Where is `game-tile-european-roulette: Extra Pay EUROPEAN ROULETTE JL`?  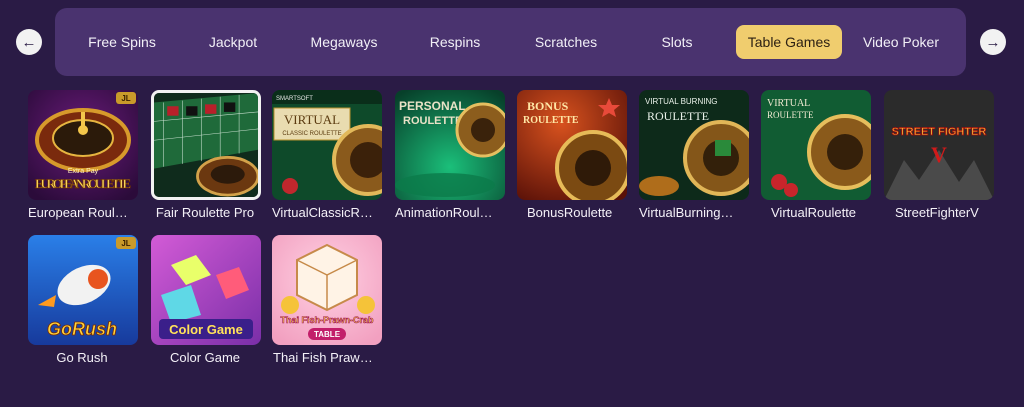
game-tile-european-roulette: Extra Pay EUROPEAN ROULETTE JL is located at coordinates (83, 145).